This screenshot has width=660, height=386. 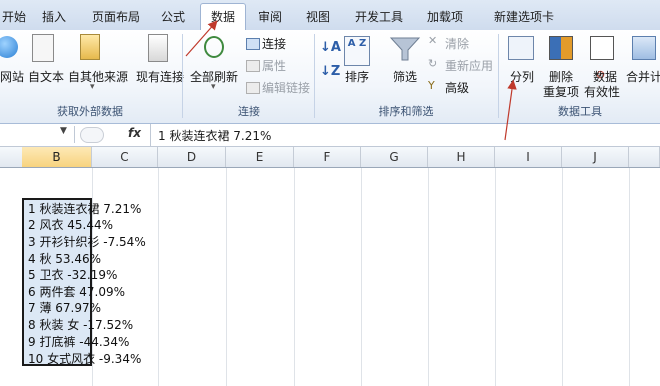 I want to click on annotation-arrow-data-tab, so click(x=201, y=38).